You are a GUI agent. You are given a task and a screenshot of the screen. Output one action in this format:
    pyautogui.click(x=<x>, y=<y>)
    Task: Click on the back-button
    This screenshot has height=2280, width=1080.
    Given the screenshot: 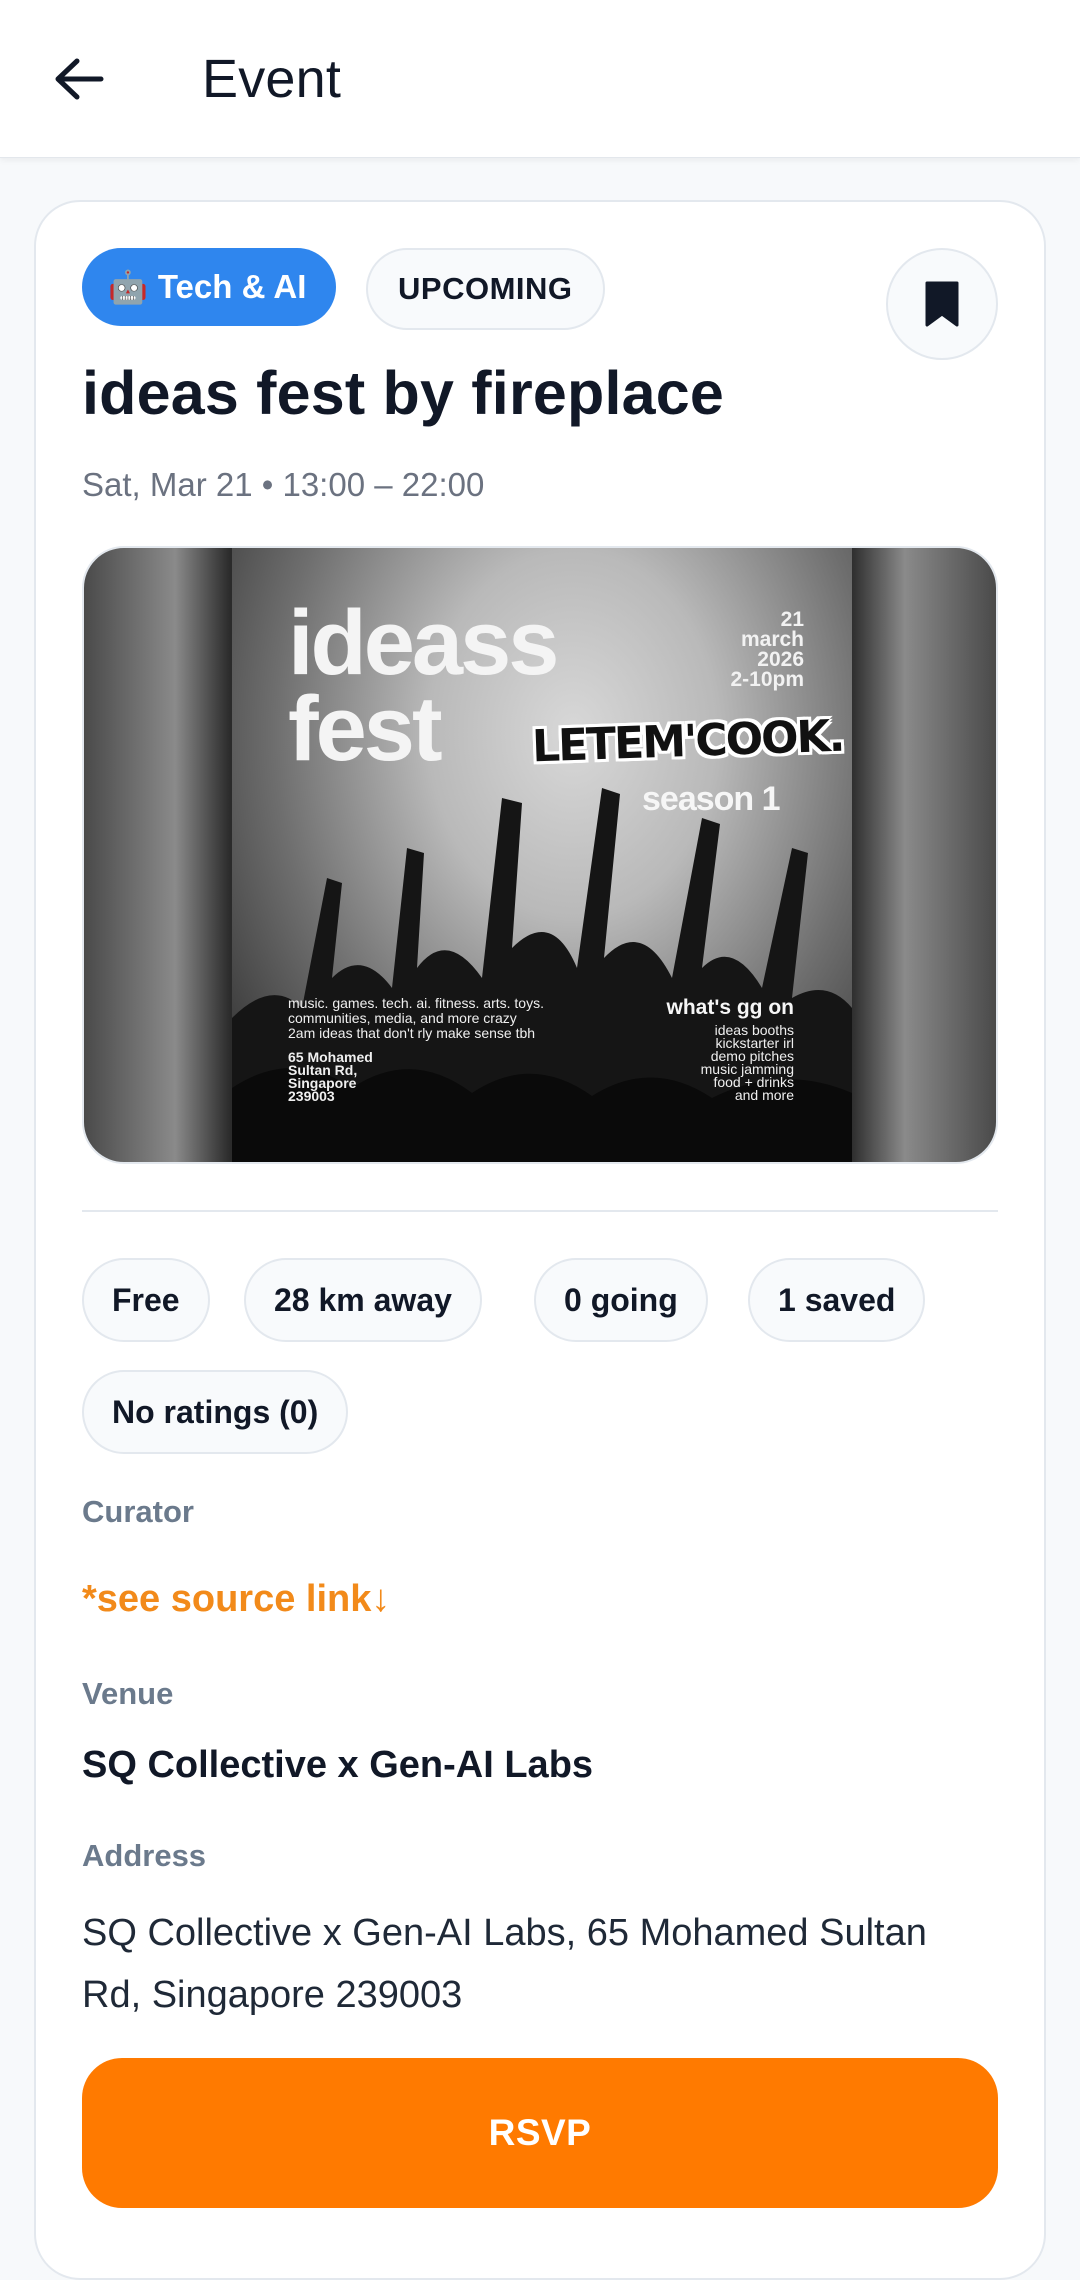 What is the action you would take?
    pyautogui.click(x=79, y=79)
    